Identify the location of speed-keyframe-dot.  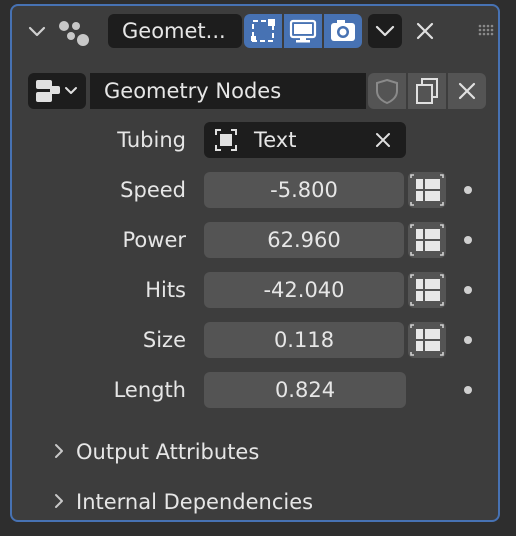
(468, 190).